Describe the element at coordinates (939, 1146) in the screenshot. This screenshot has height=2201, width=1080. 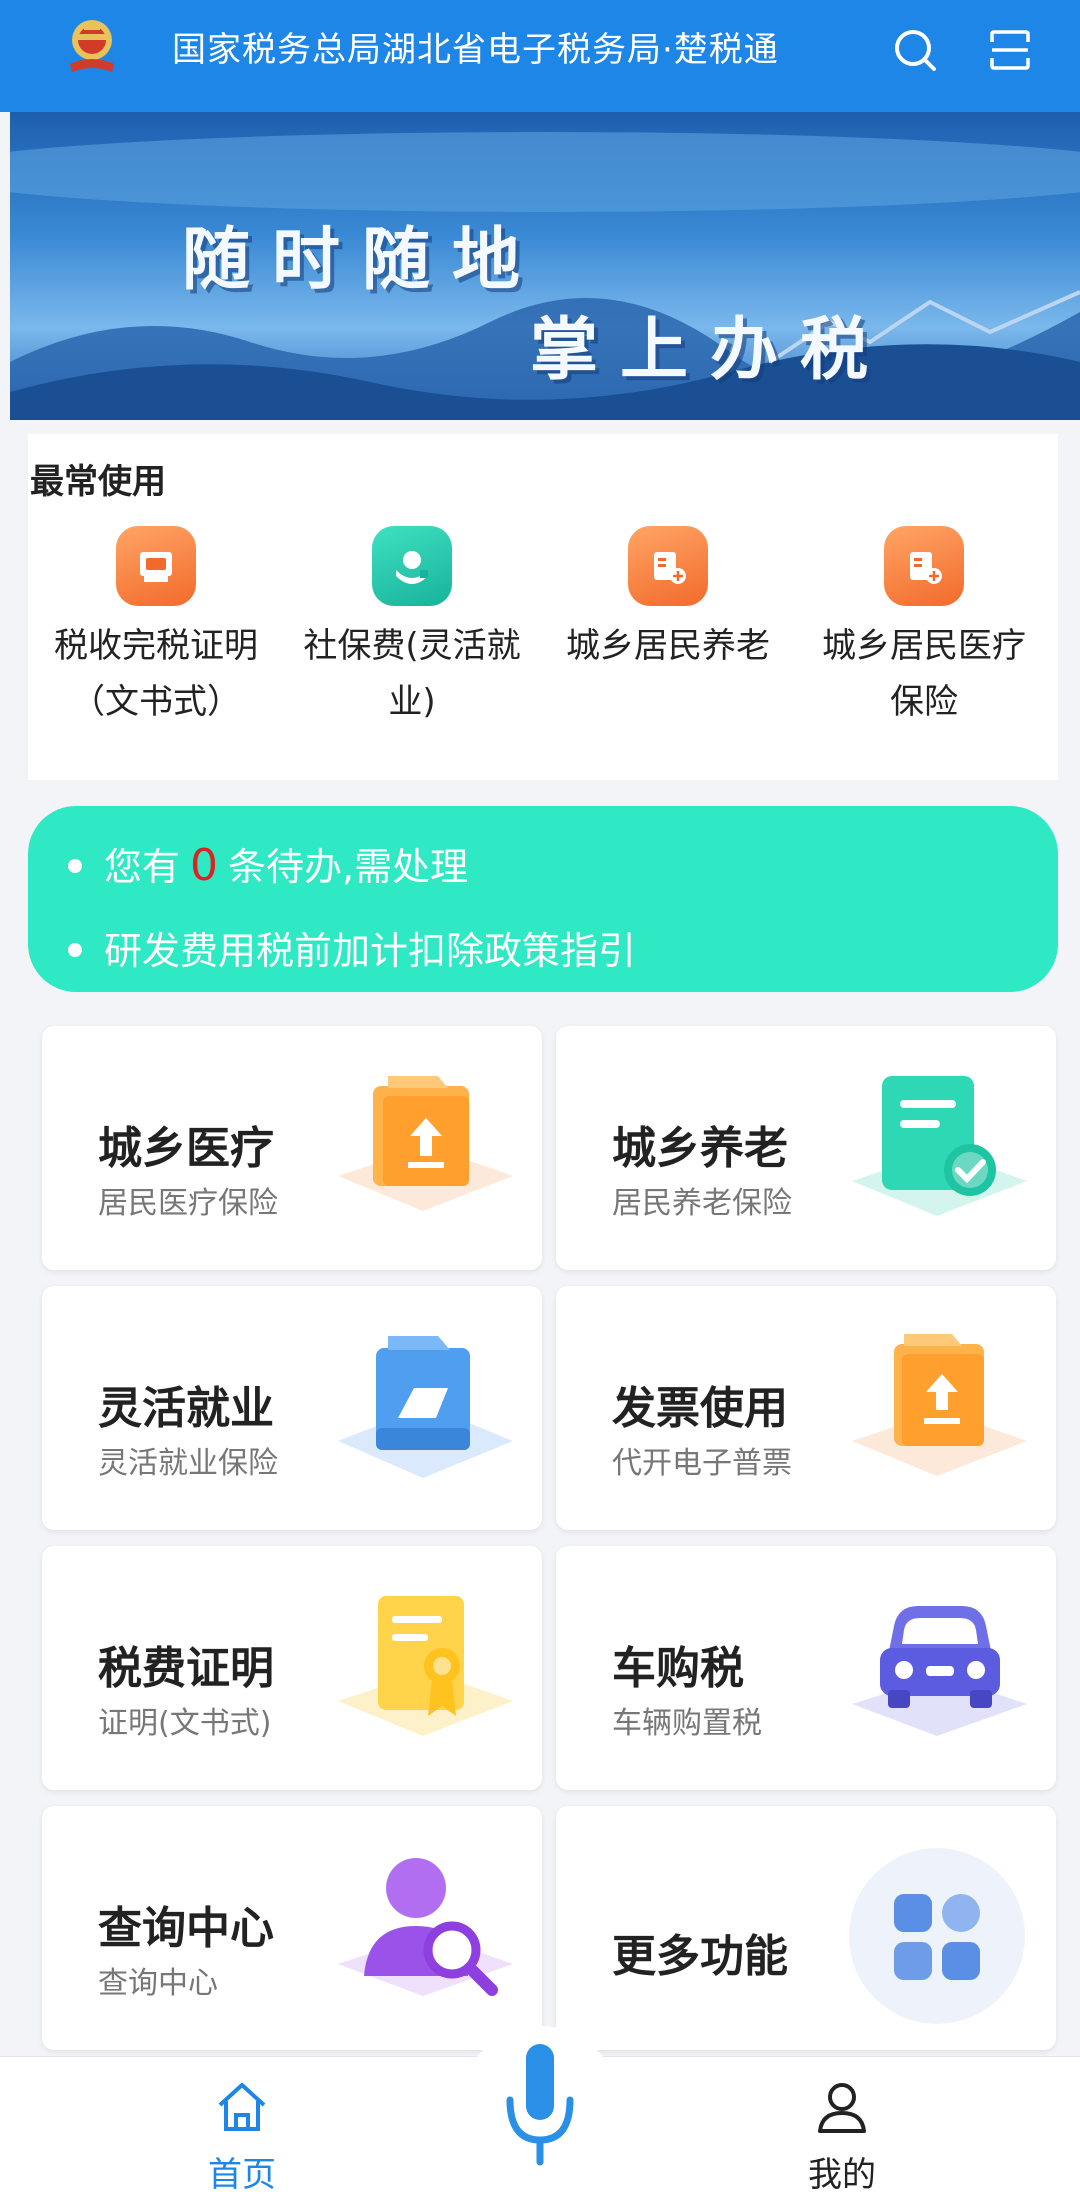
I see `document-check-icon` at that location.